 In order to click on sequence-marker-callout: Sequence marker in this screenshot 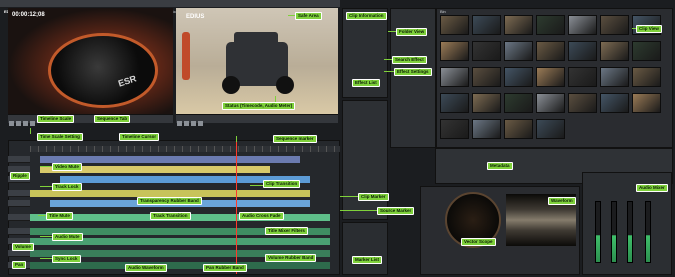, I will do `click(295, 139)`.